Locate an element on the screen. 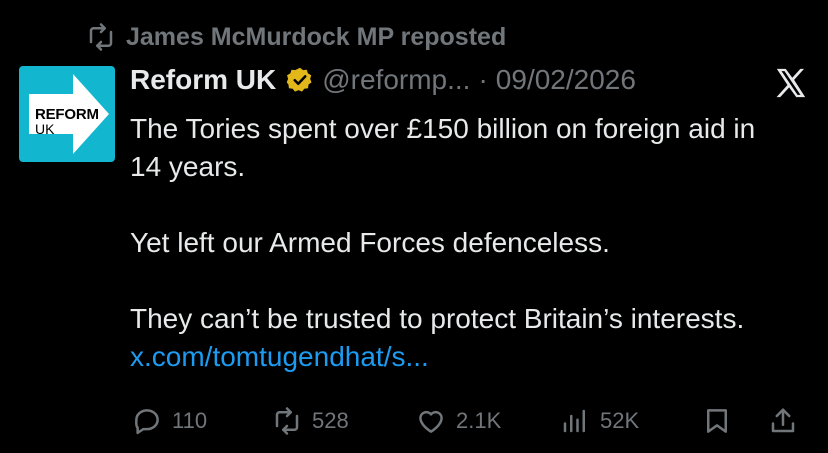 The image size is (828, 453). repost-label: James McMurdock MP reposted is located at coordinates (316, 36).